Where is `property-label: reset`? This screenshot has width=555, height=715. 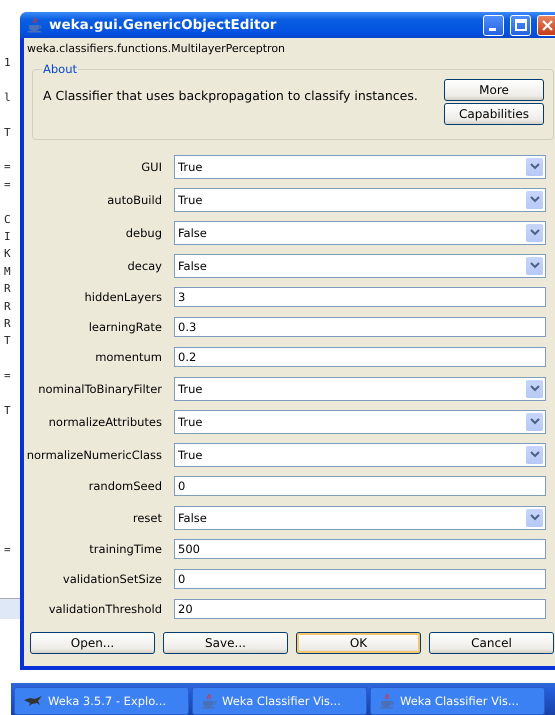 property-label: reset is located at coordinates (147, 517).